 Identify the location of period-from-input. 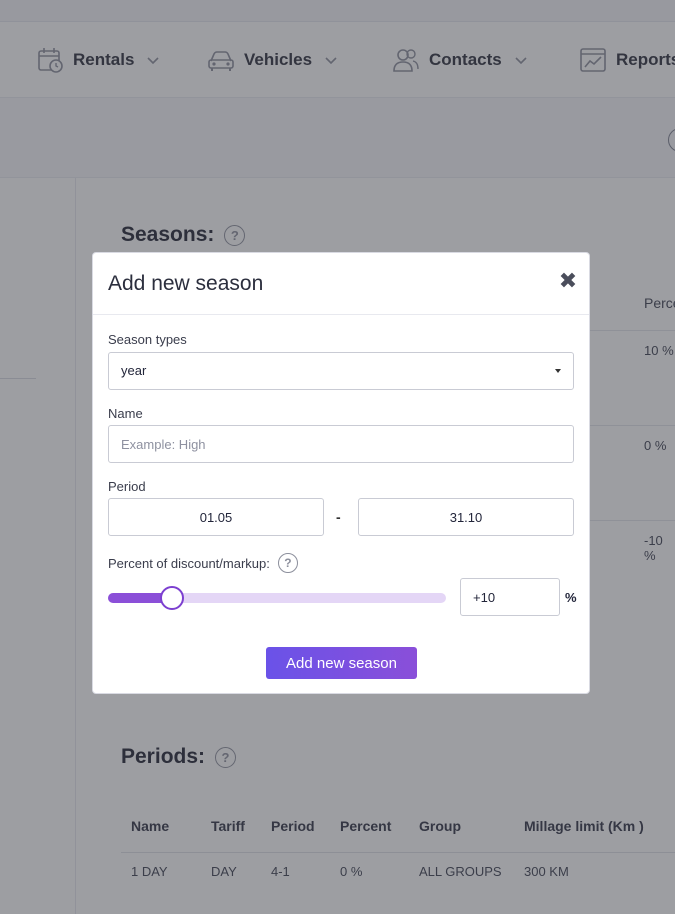
(216, 517).